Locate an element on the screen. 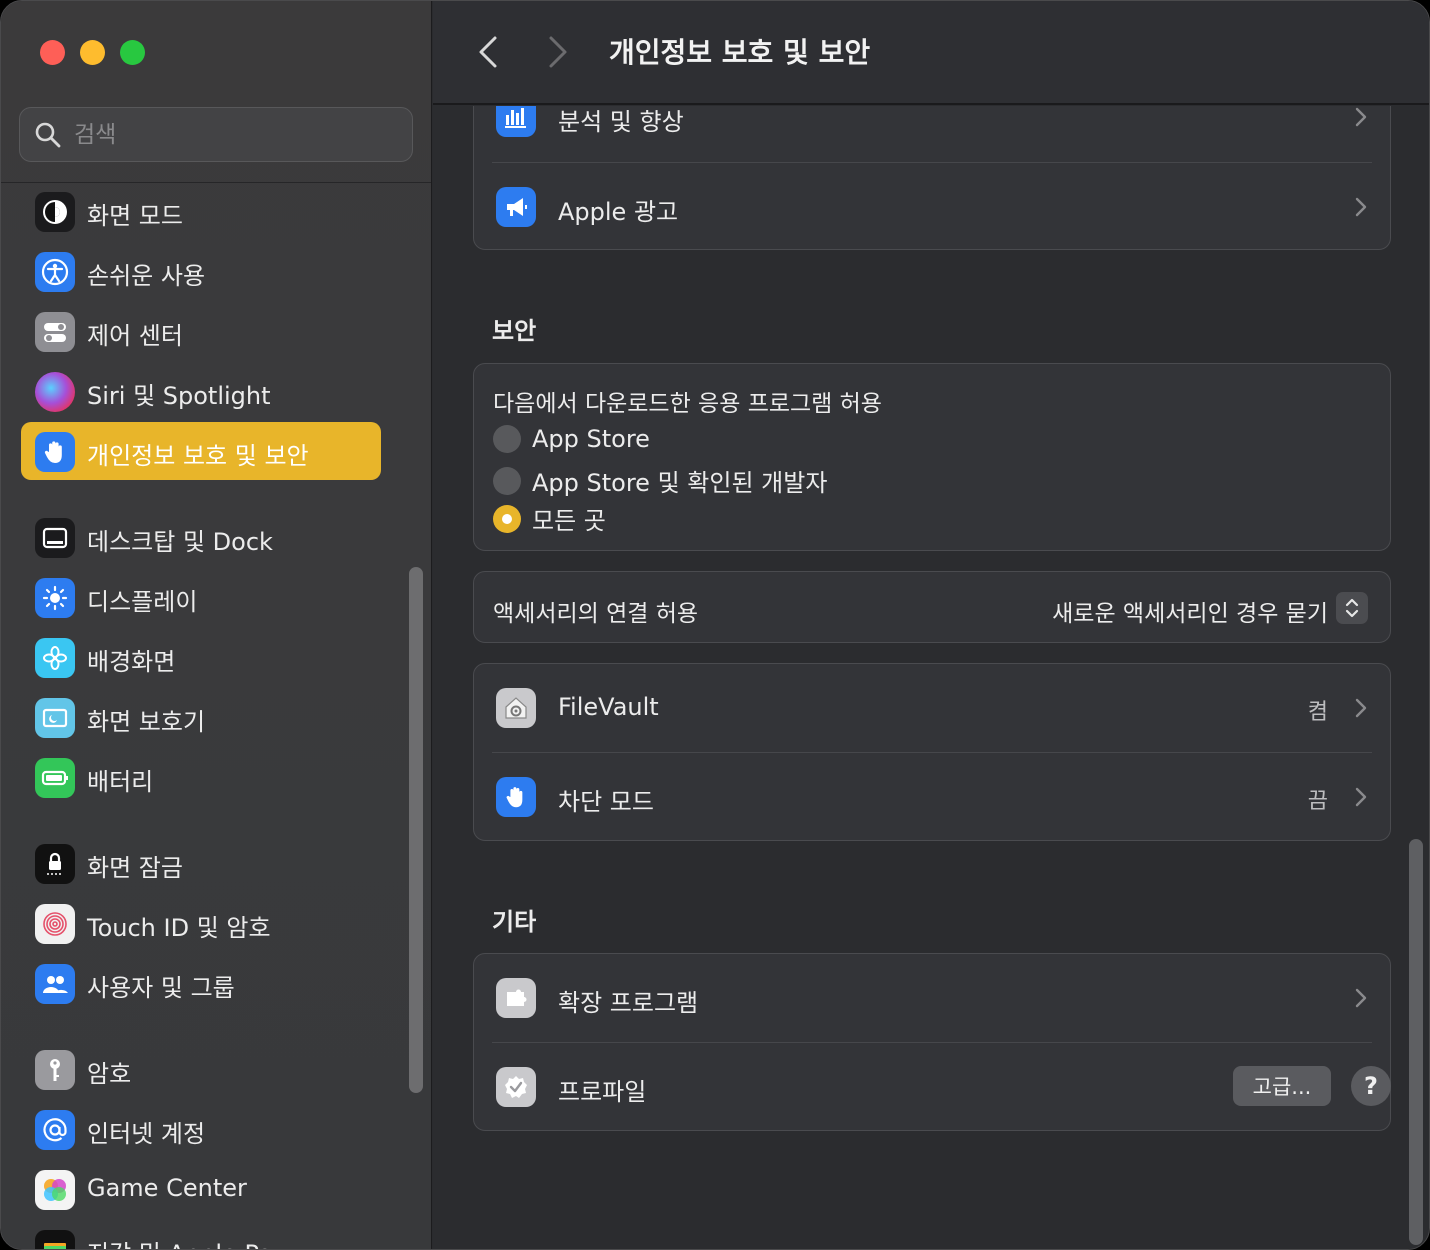  zoom-window-button is located at coordinates (132, 52).